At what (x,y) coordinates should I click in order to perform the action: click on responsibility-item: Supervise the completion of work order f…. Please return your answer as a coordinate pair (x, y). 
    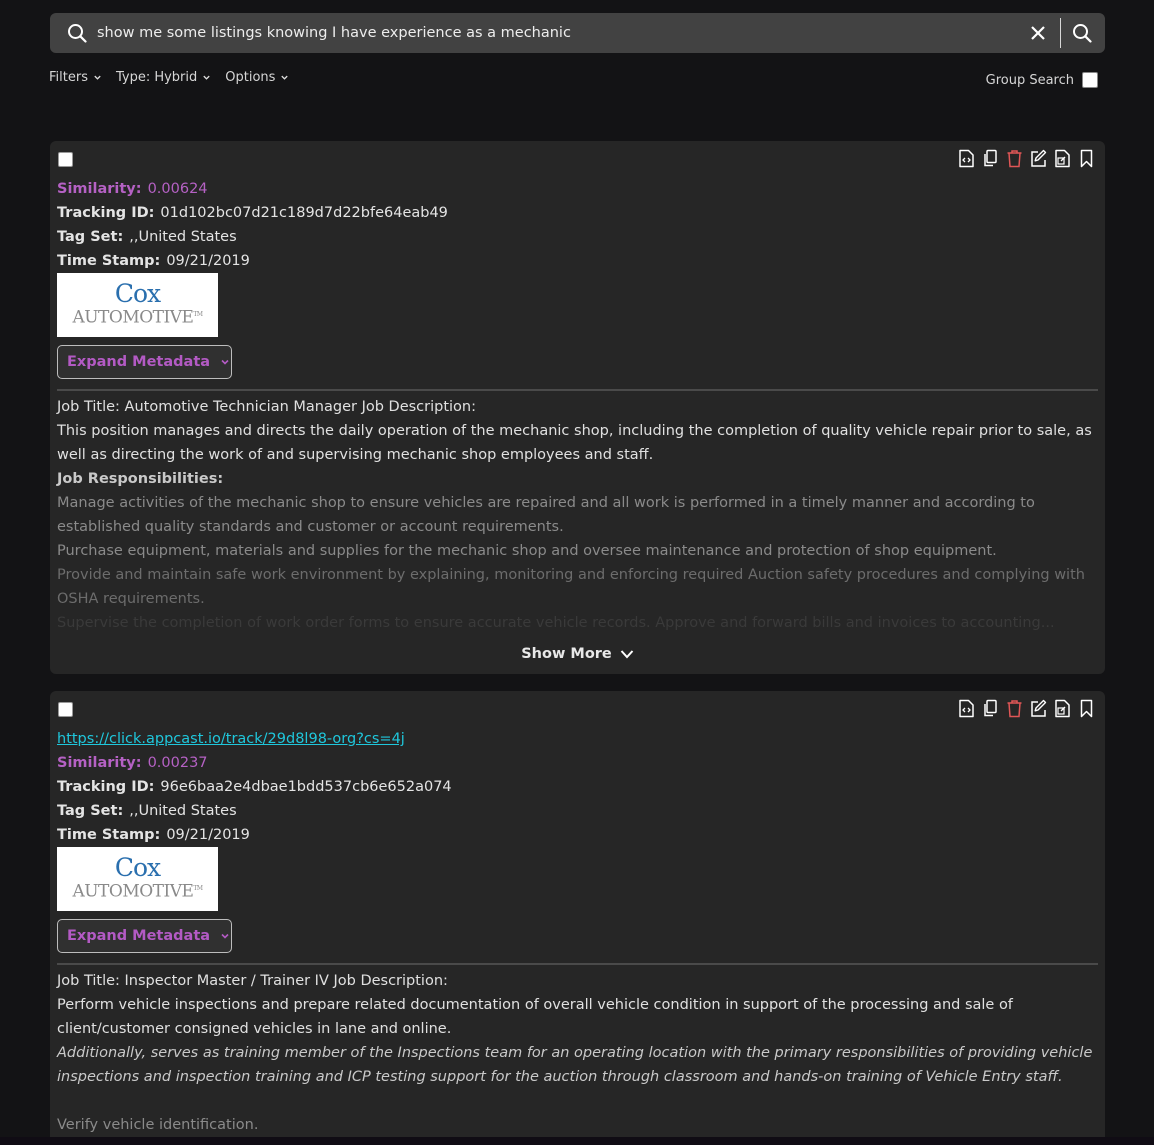
    Looking at the image, I should click on (556, 623).